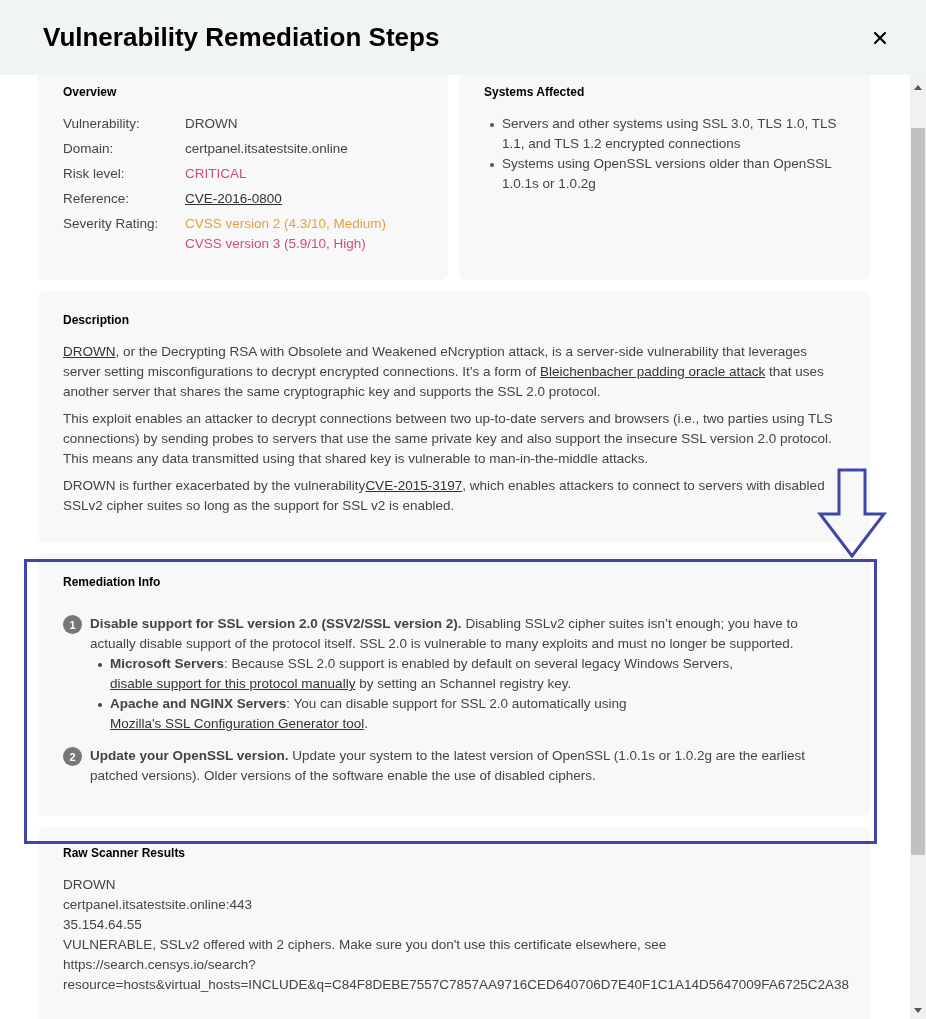 The height and width of the screenshot is (1019, 926). I want to click on section-heading: Systems Affected, so click(535, 92).